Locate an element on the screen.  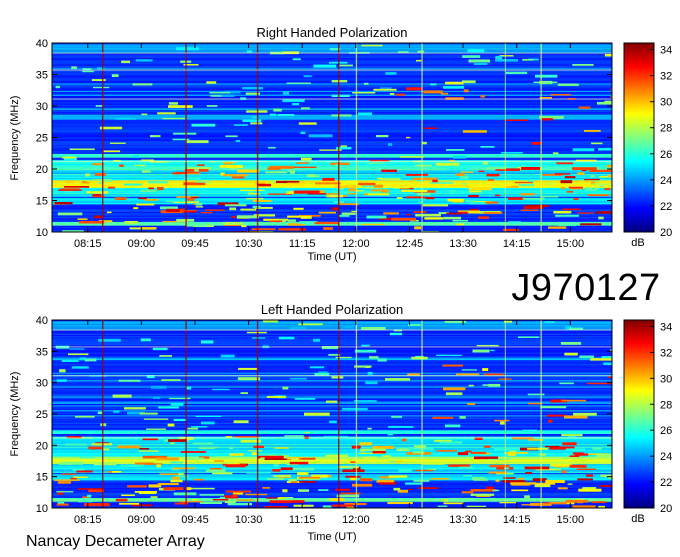
observation-id: J970127 is located at coordinates (585, 288).